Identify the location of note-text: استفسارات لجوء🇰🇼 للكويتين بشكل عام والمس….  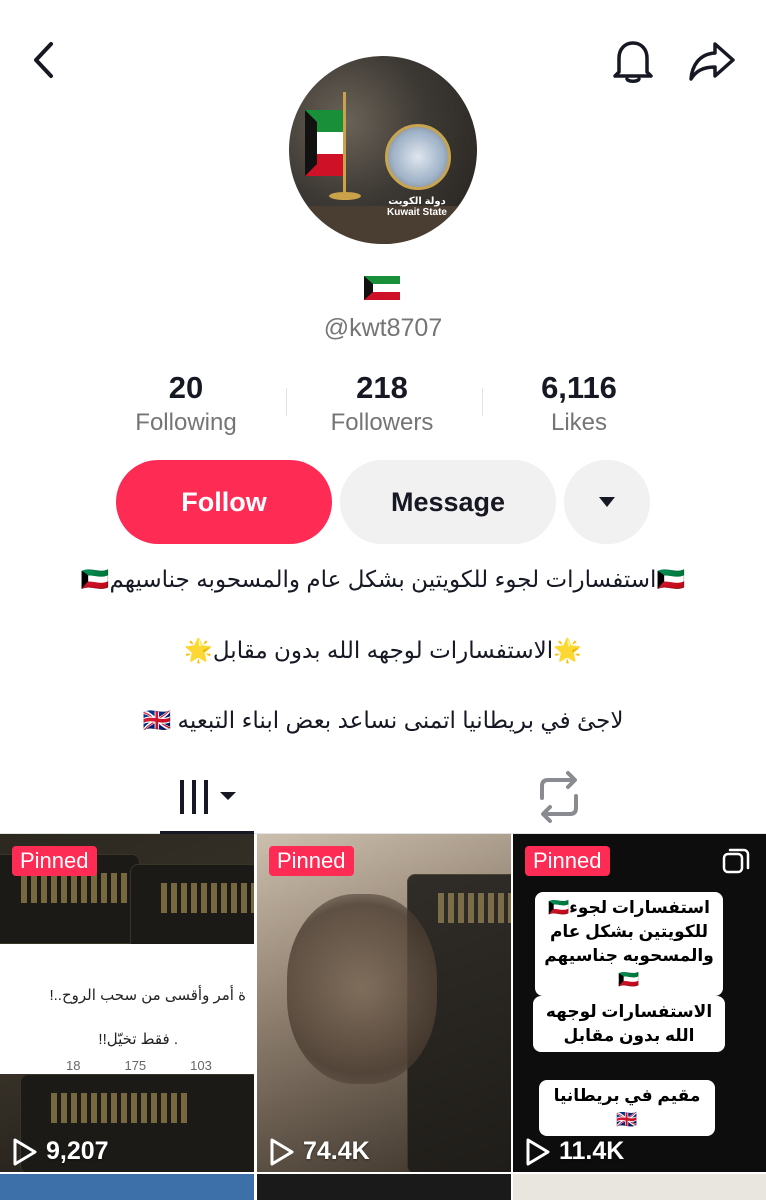
(629, 944).